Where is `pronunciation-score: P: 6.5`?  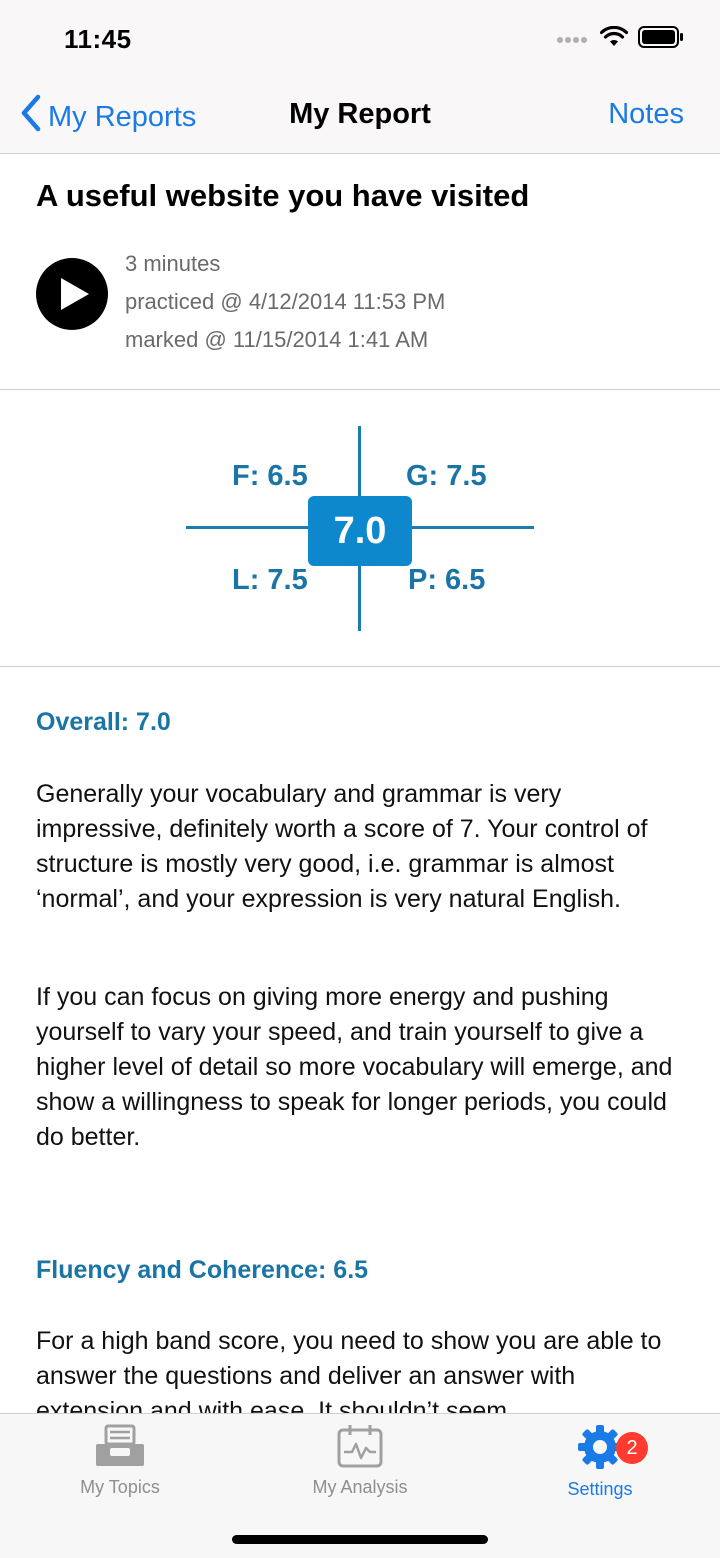
pronunciation-score: P: 6.5 is located at coordinates (447, 580).